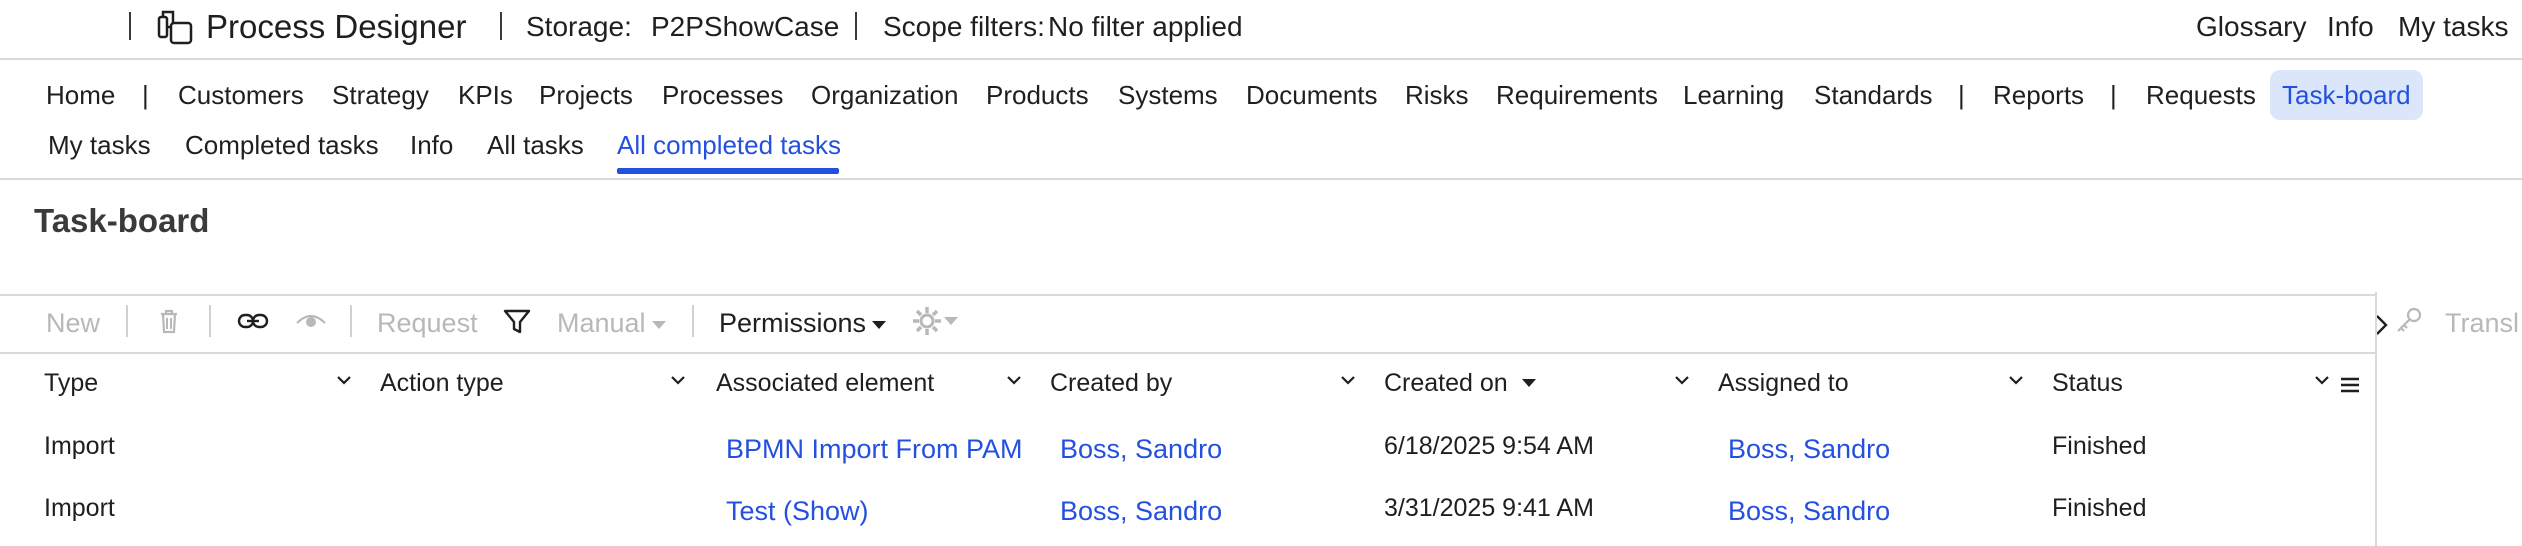  I want to click on sort-descending-icon, so click(1529, 383).